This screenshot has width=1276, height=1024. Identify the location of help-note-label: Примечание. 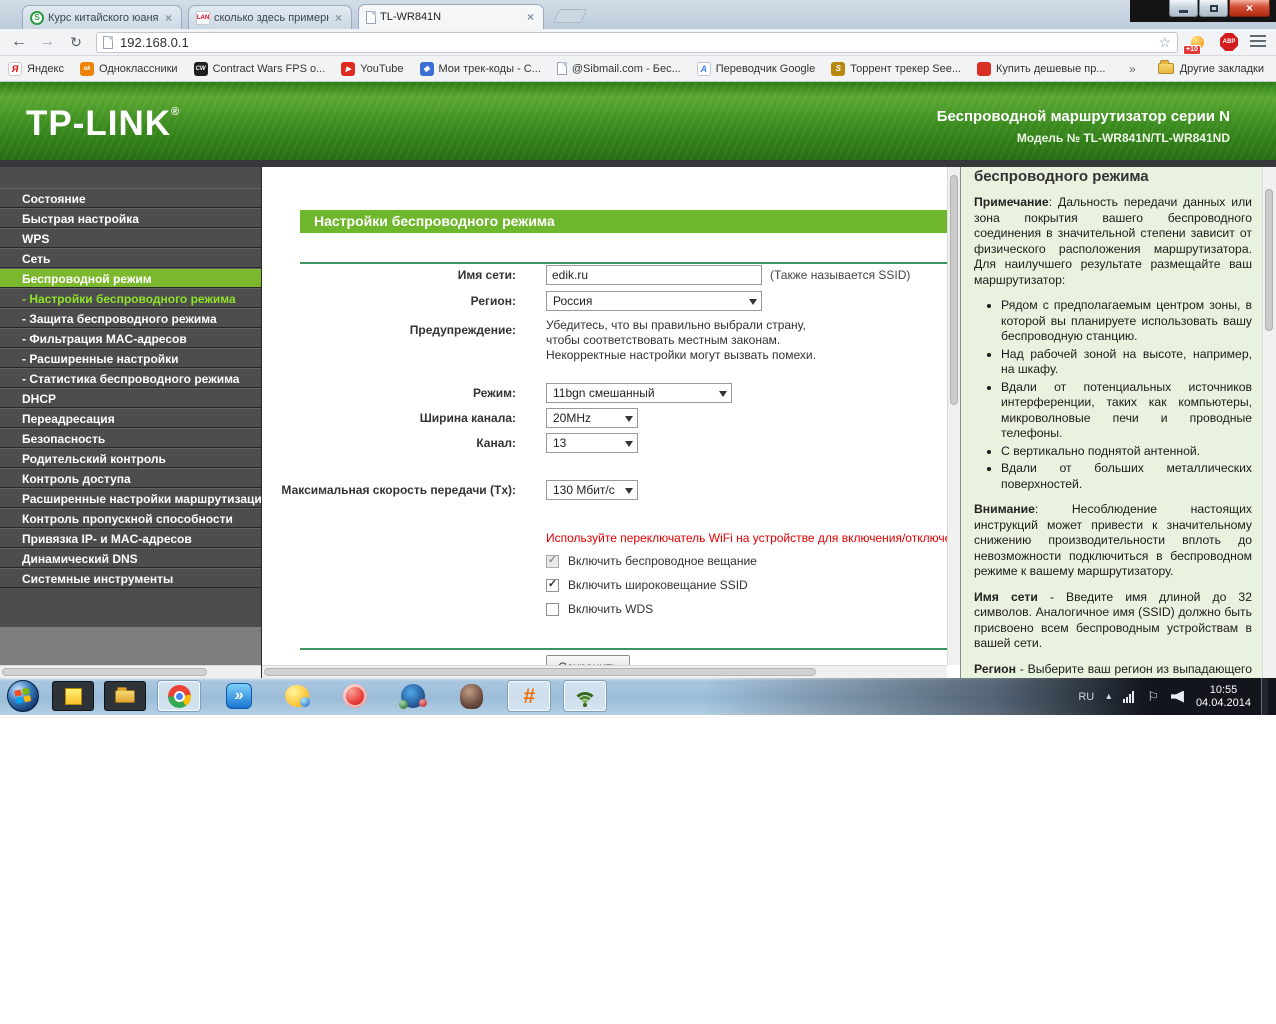
(1011, 202).